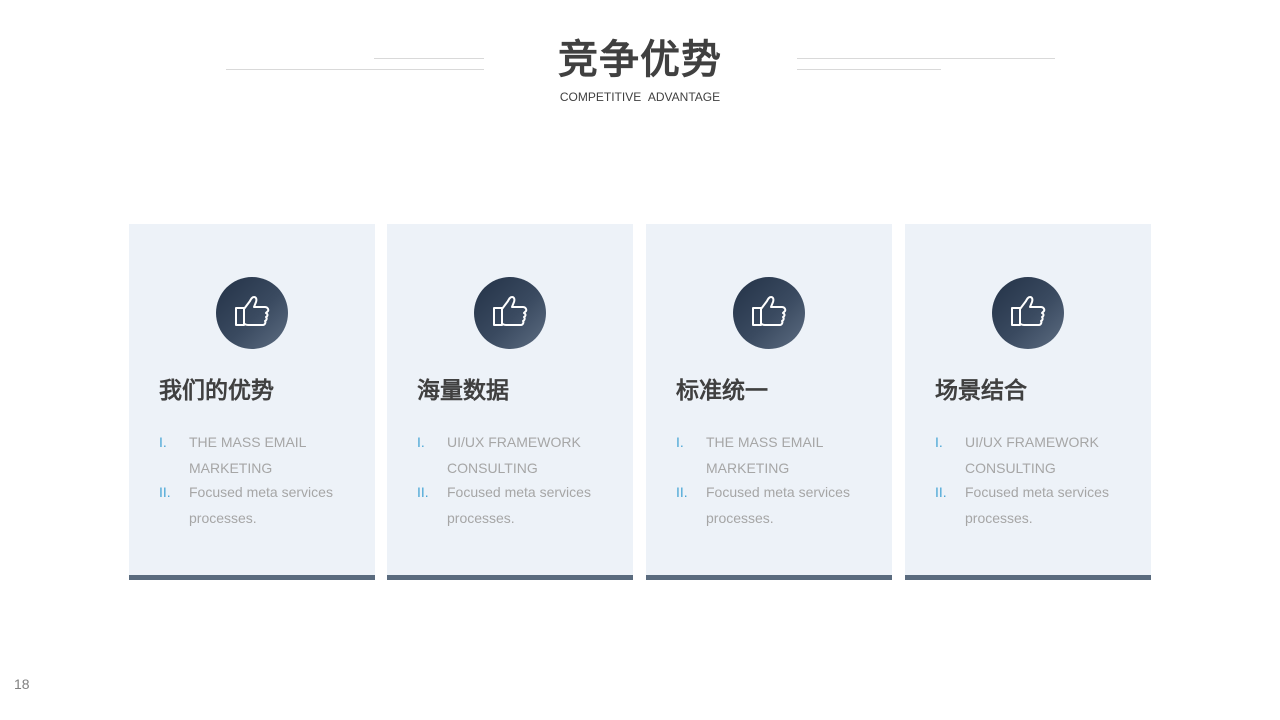 This screenshot has height=720, width=1280. What do you see at coordinates (216, 391) in the screenshot?
I see `card-title: 我们的优势` at bounding box center [216, 391].